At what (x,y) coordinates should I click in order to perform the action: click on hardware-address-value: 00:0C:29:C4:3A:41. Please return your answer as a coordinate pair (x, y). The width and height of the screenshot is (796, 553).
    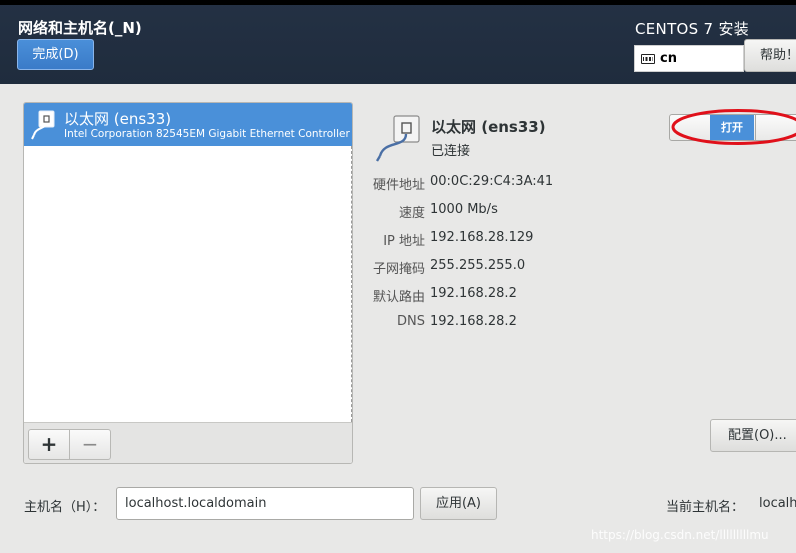
    Looking at the image, I should click on (492, 181).